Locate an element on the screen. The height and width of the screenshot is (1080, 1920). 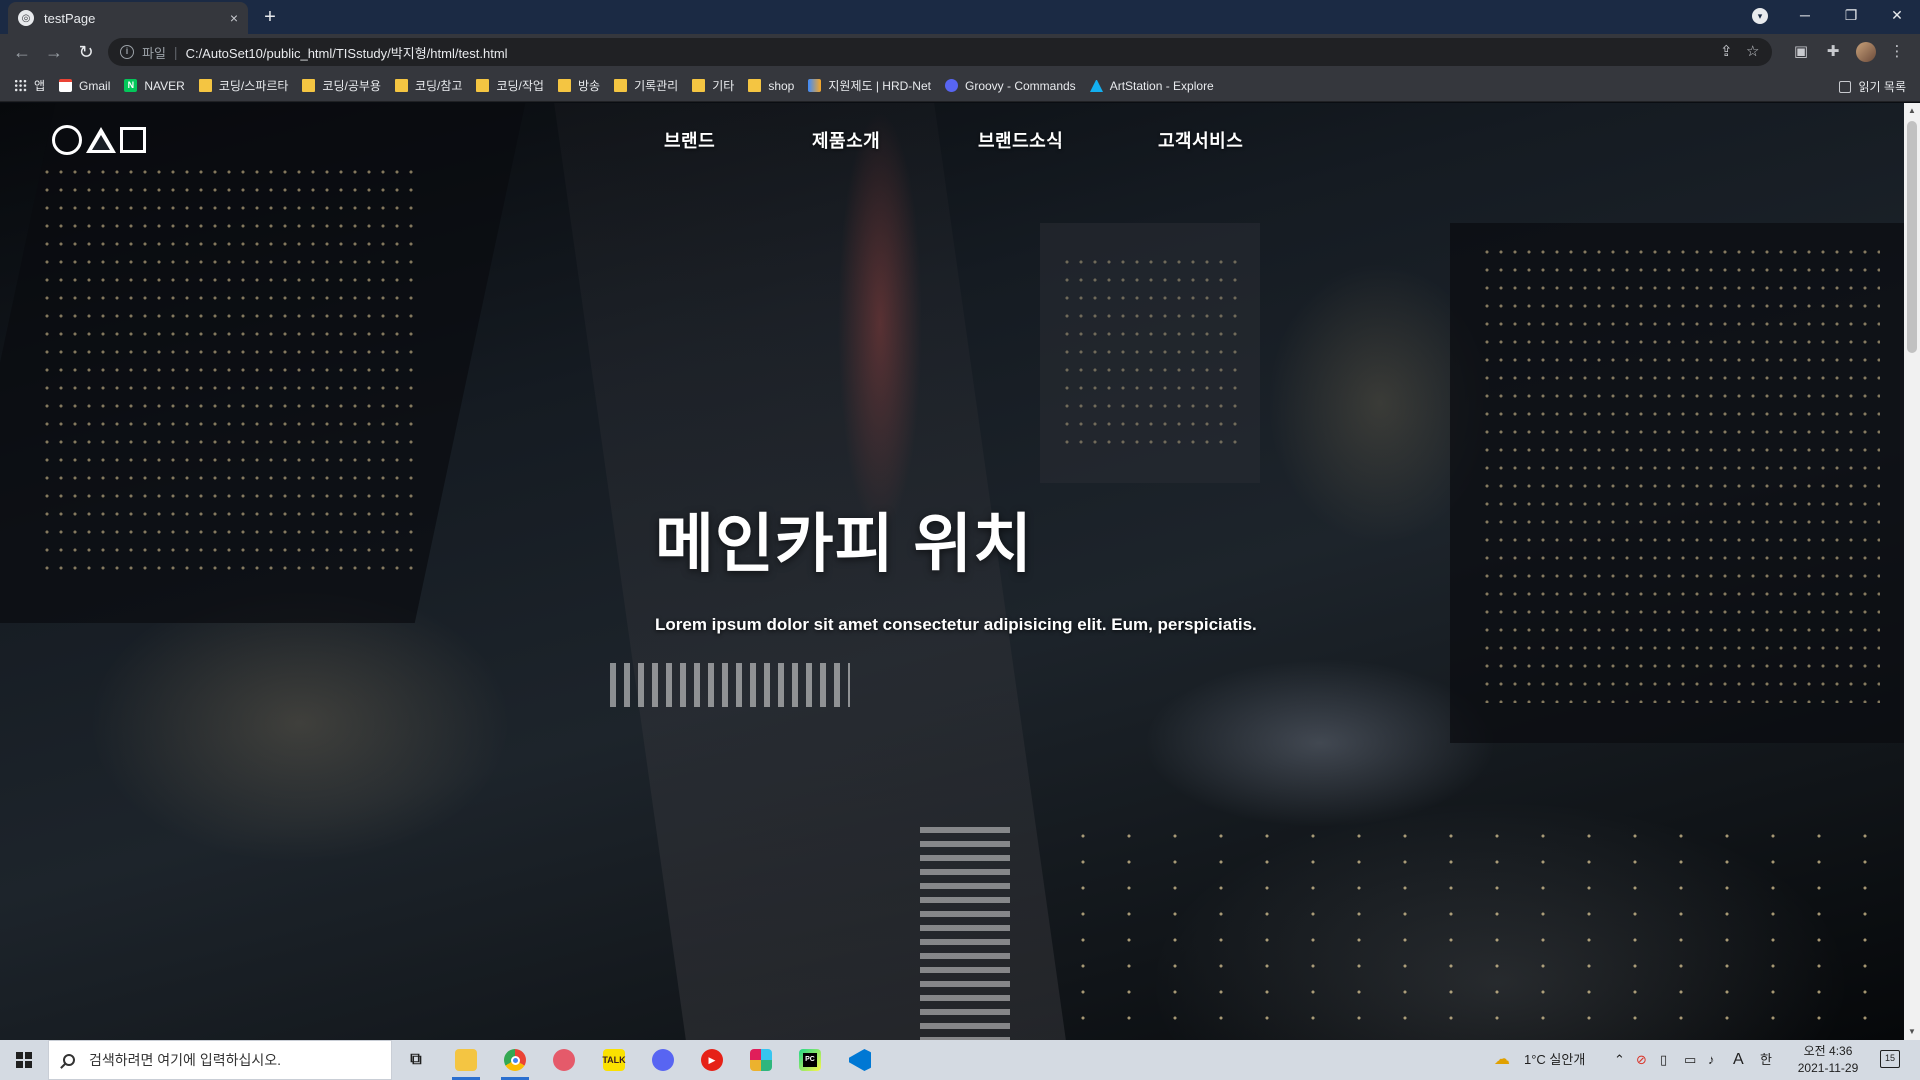
bookmark-apps: 앱 is located at coordinates (29, 85).